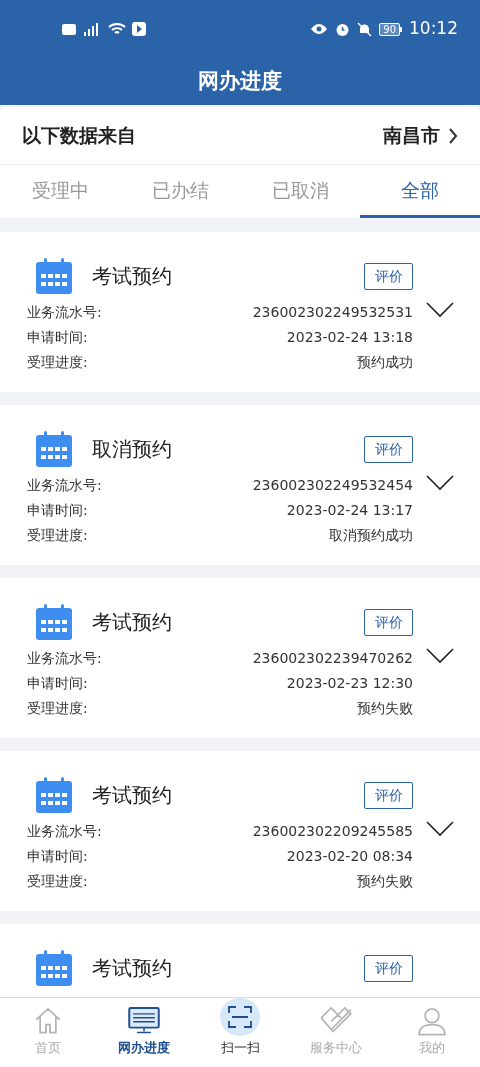 The width and height of the screenshot is (480, 1067). I want to click on field-value: 236002302249532531, so click(332, 312).